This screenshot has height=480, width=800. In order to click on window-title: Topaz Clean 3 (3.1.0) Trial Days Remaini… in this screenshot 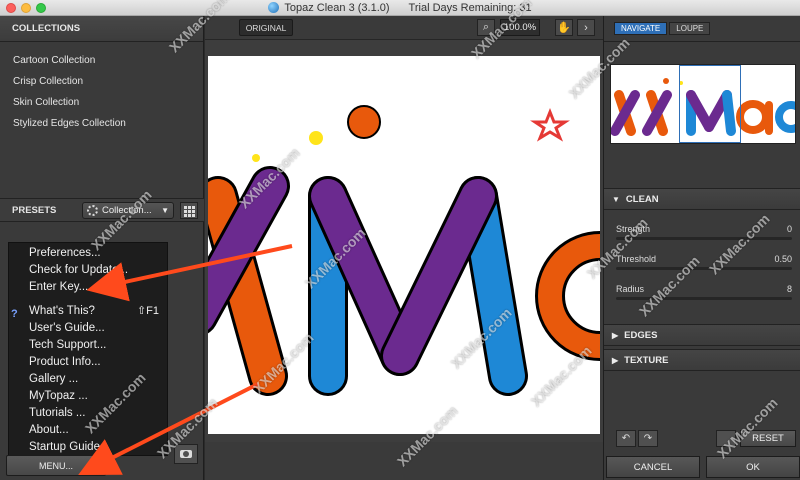, I will do `click(400, 7)`.